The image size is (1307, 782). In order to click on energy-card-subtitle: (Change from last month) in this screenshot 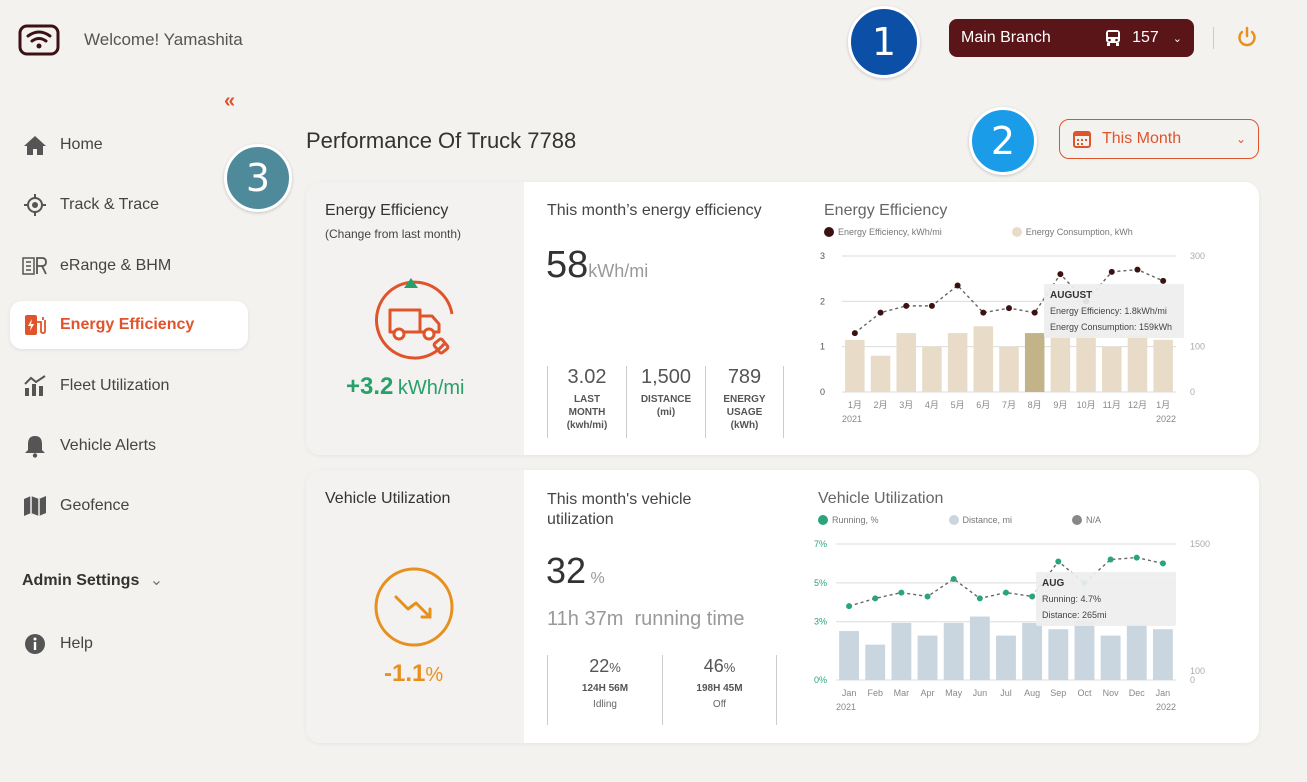, I will do `click(393, 234)`.